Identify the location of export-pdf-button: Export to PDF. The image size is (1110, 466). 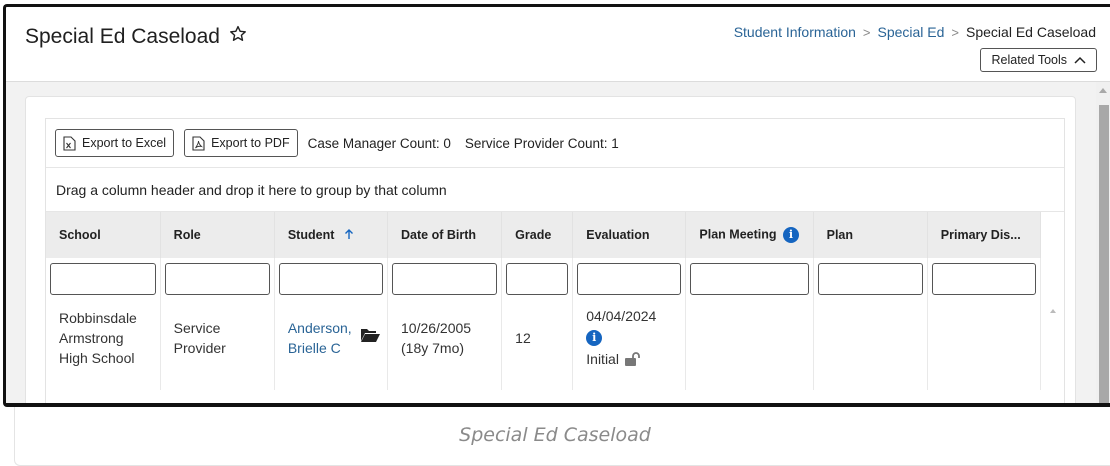
(241, 143).